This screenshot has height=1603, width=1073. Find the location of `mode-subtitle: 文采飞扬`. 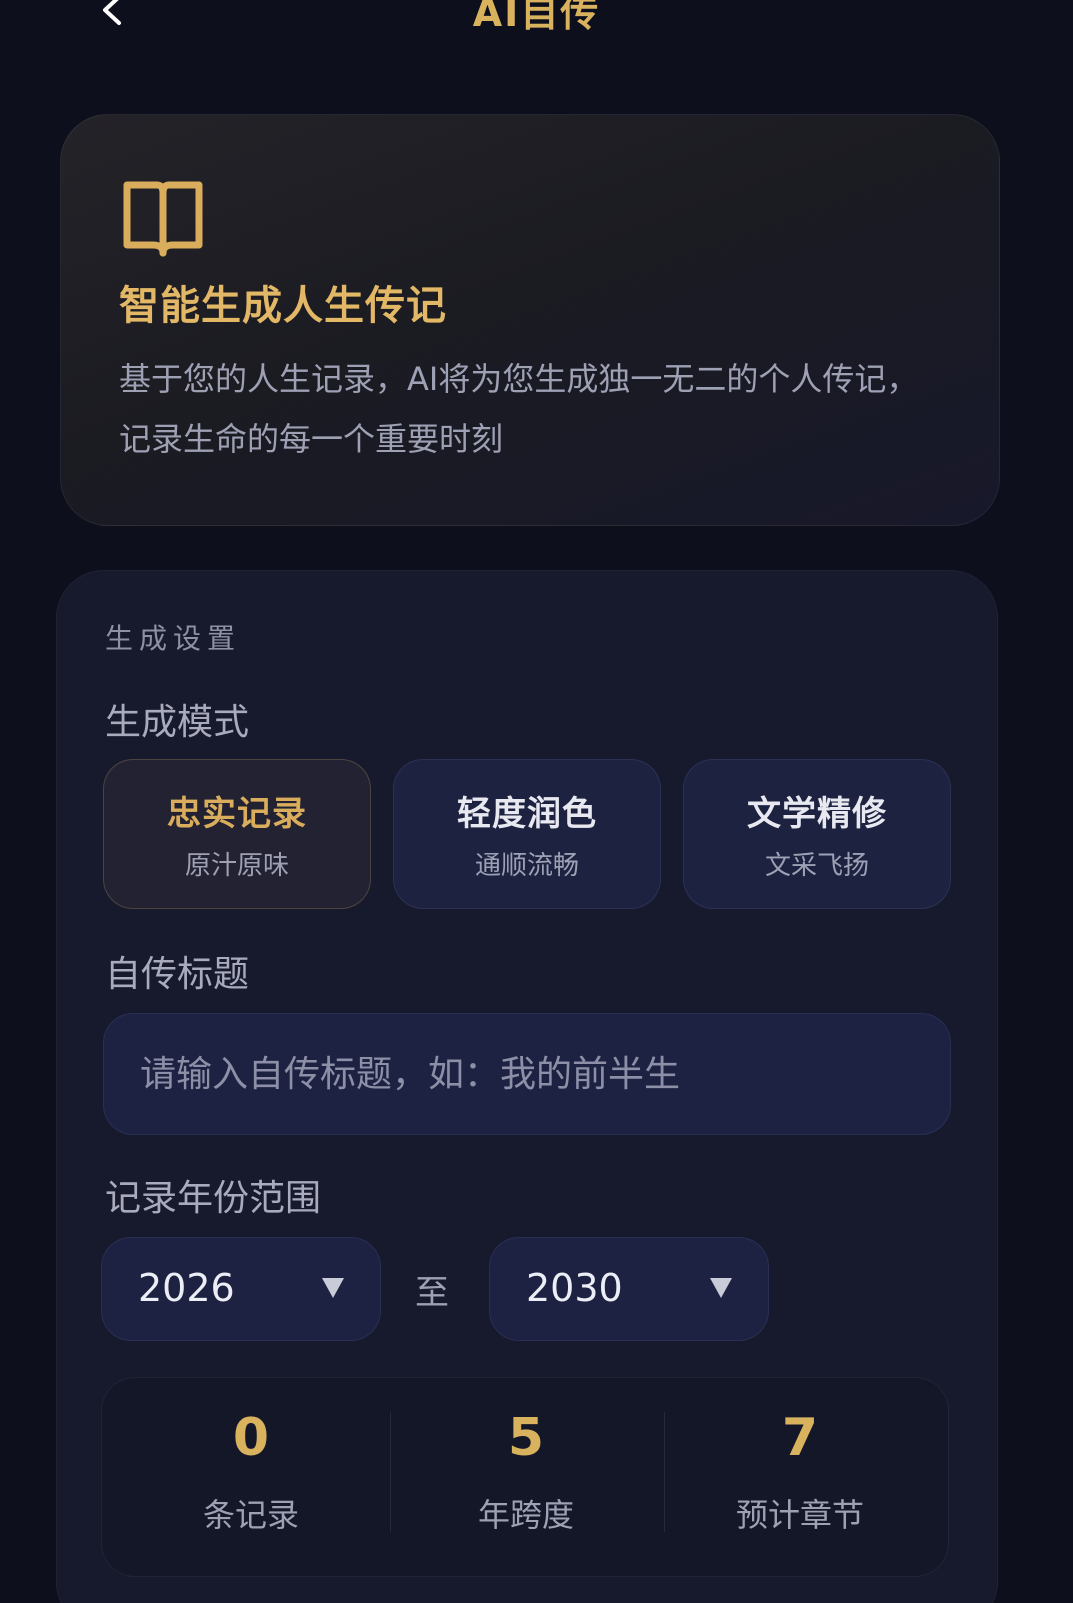

mode-subtitle: 文采飞扬 is located at coordinates (816, 866).